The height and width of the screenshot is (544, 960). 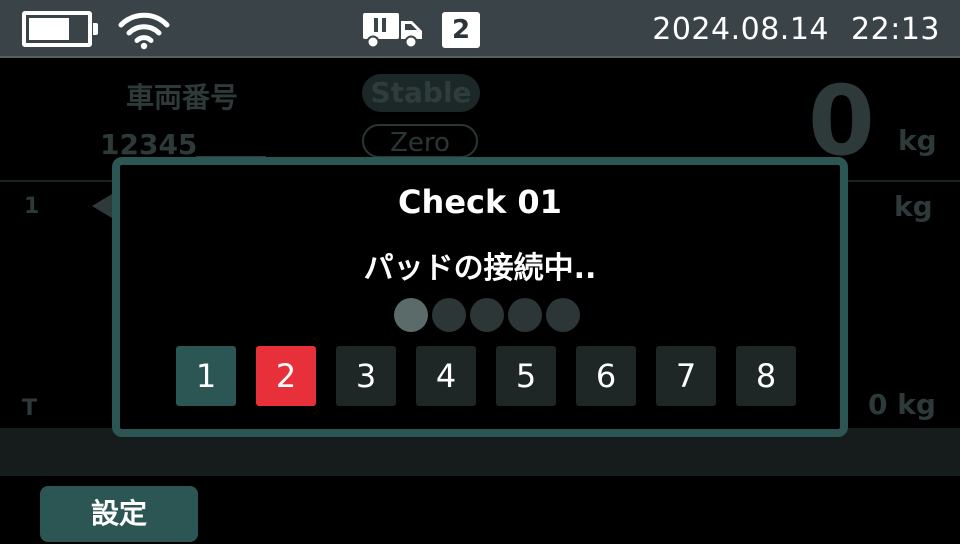 What do you see at coordinates (206, 376) in the screenshot?
I see `pad-1-button: 1` at bounding box center [206, 376].